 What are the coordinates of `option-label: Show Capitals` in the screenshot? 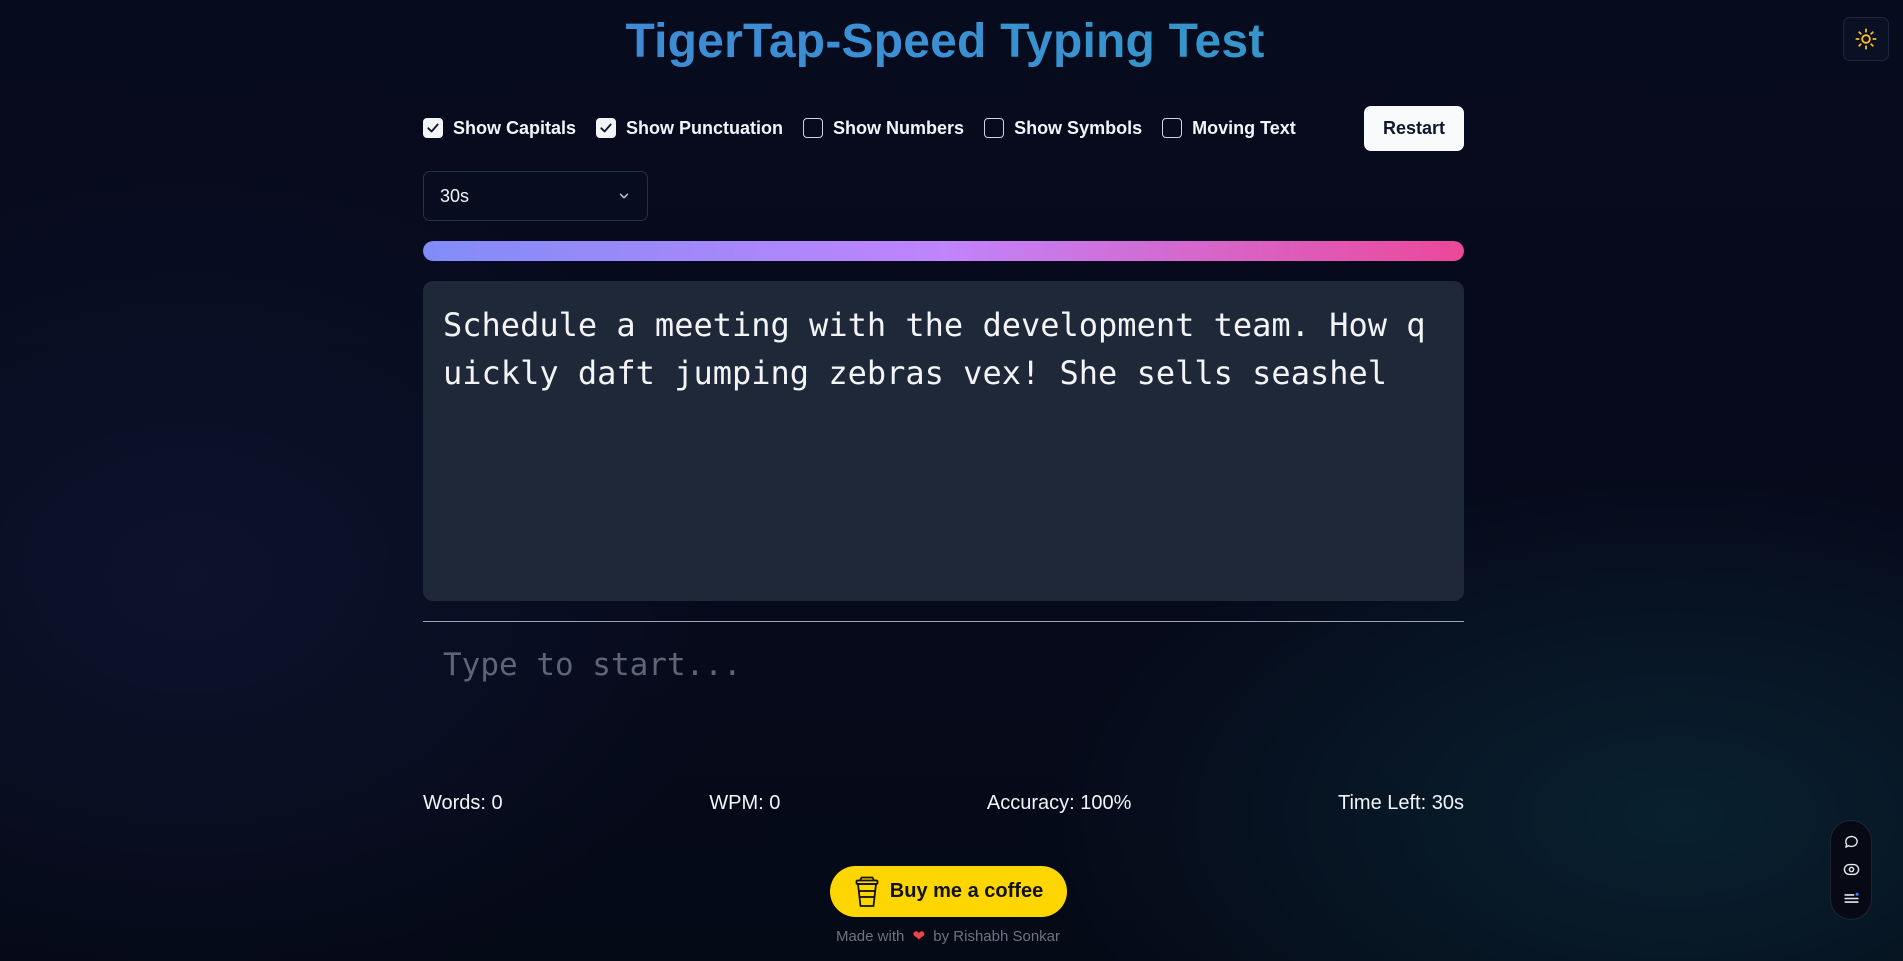 It's located at (515, 127).